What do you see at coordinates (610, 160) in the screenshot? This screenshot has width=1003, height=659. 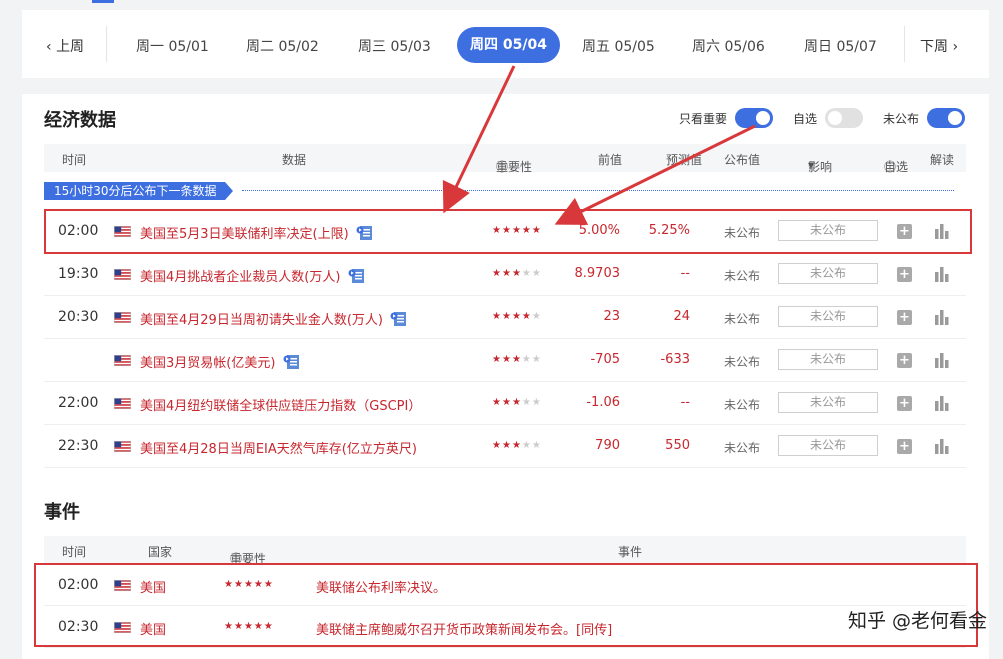 I see `header-previous: 前值` at bounding box center [610, 160].